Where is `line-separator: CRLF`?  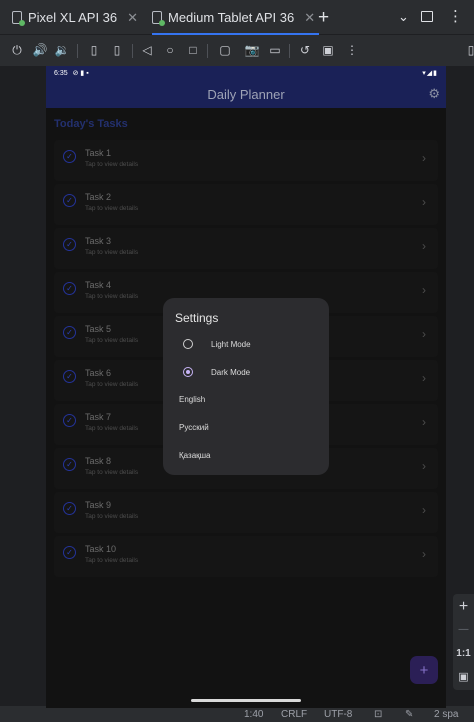 line-separator: CRLF is located at coordinates (294, 714).